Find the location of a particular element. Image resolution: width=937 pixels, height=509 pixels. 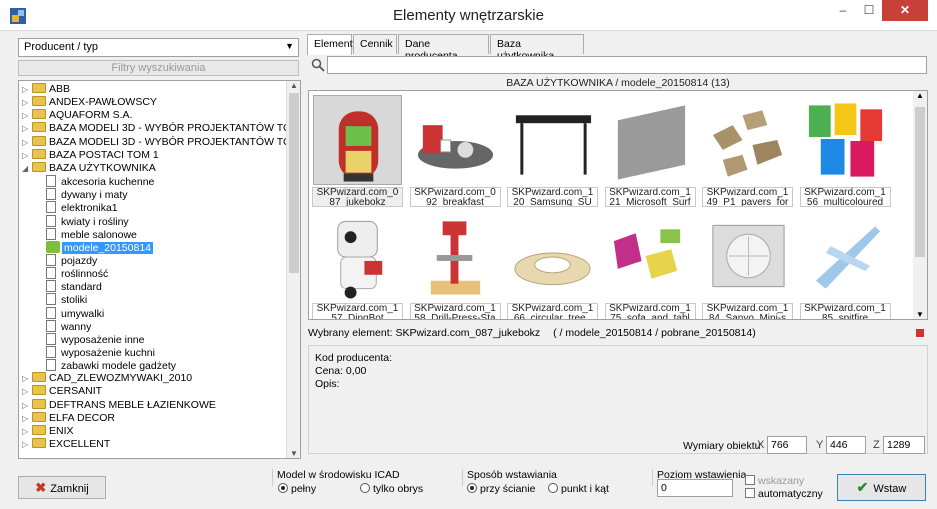

insert-level-input is located at coordinates (695, 488).